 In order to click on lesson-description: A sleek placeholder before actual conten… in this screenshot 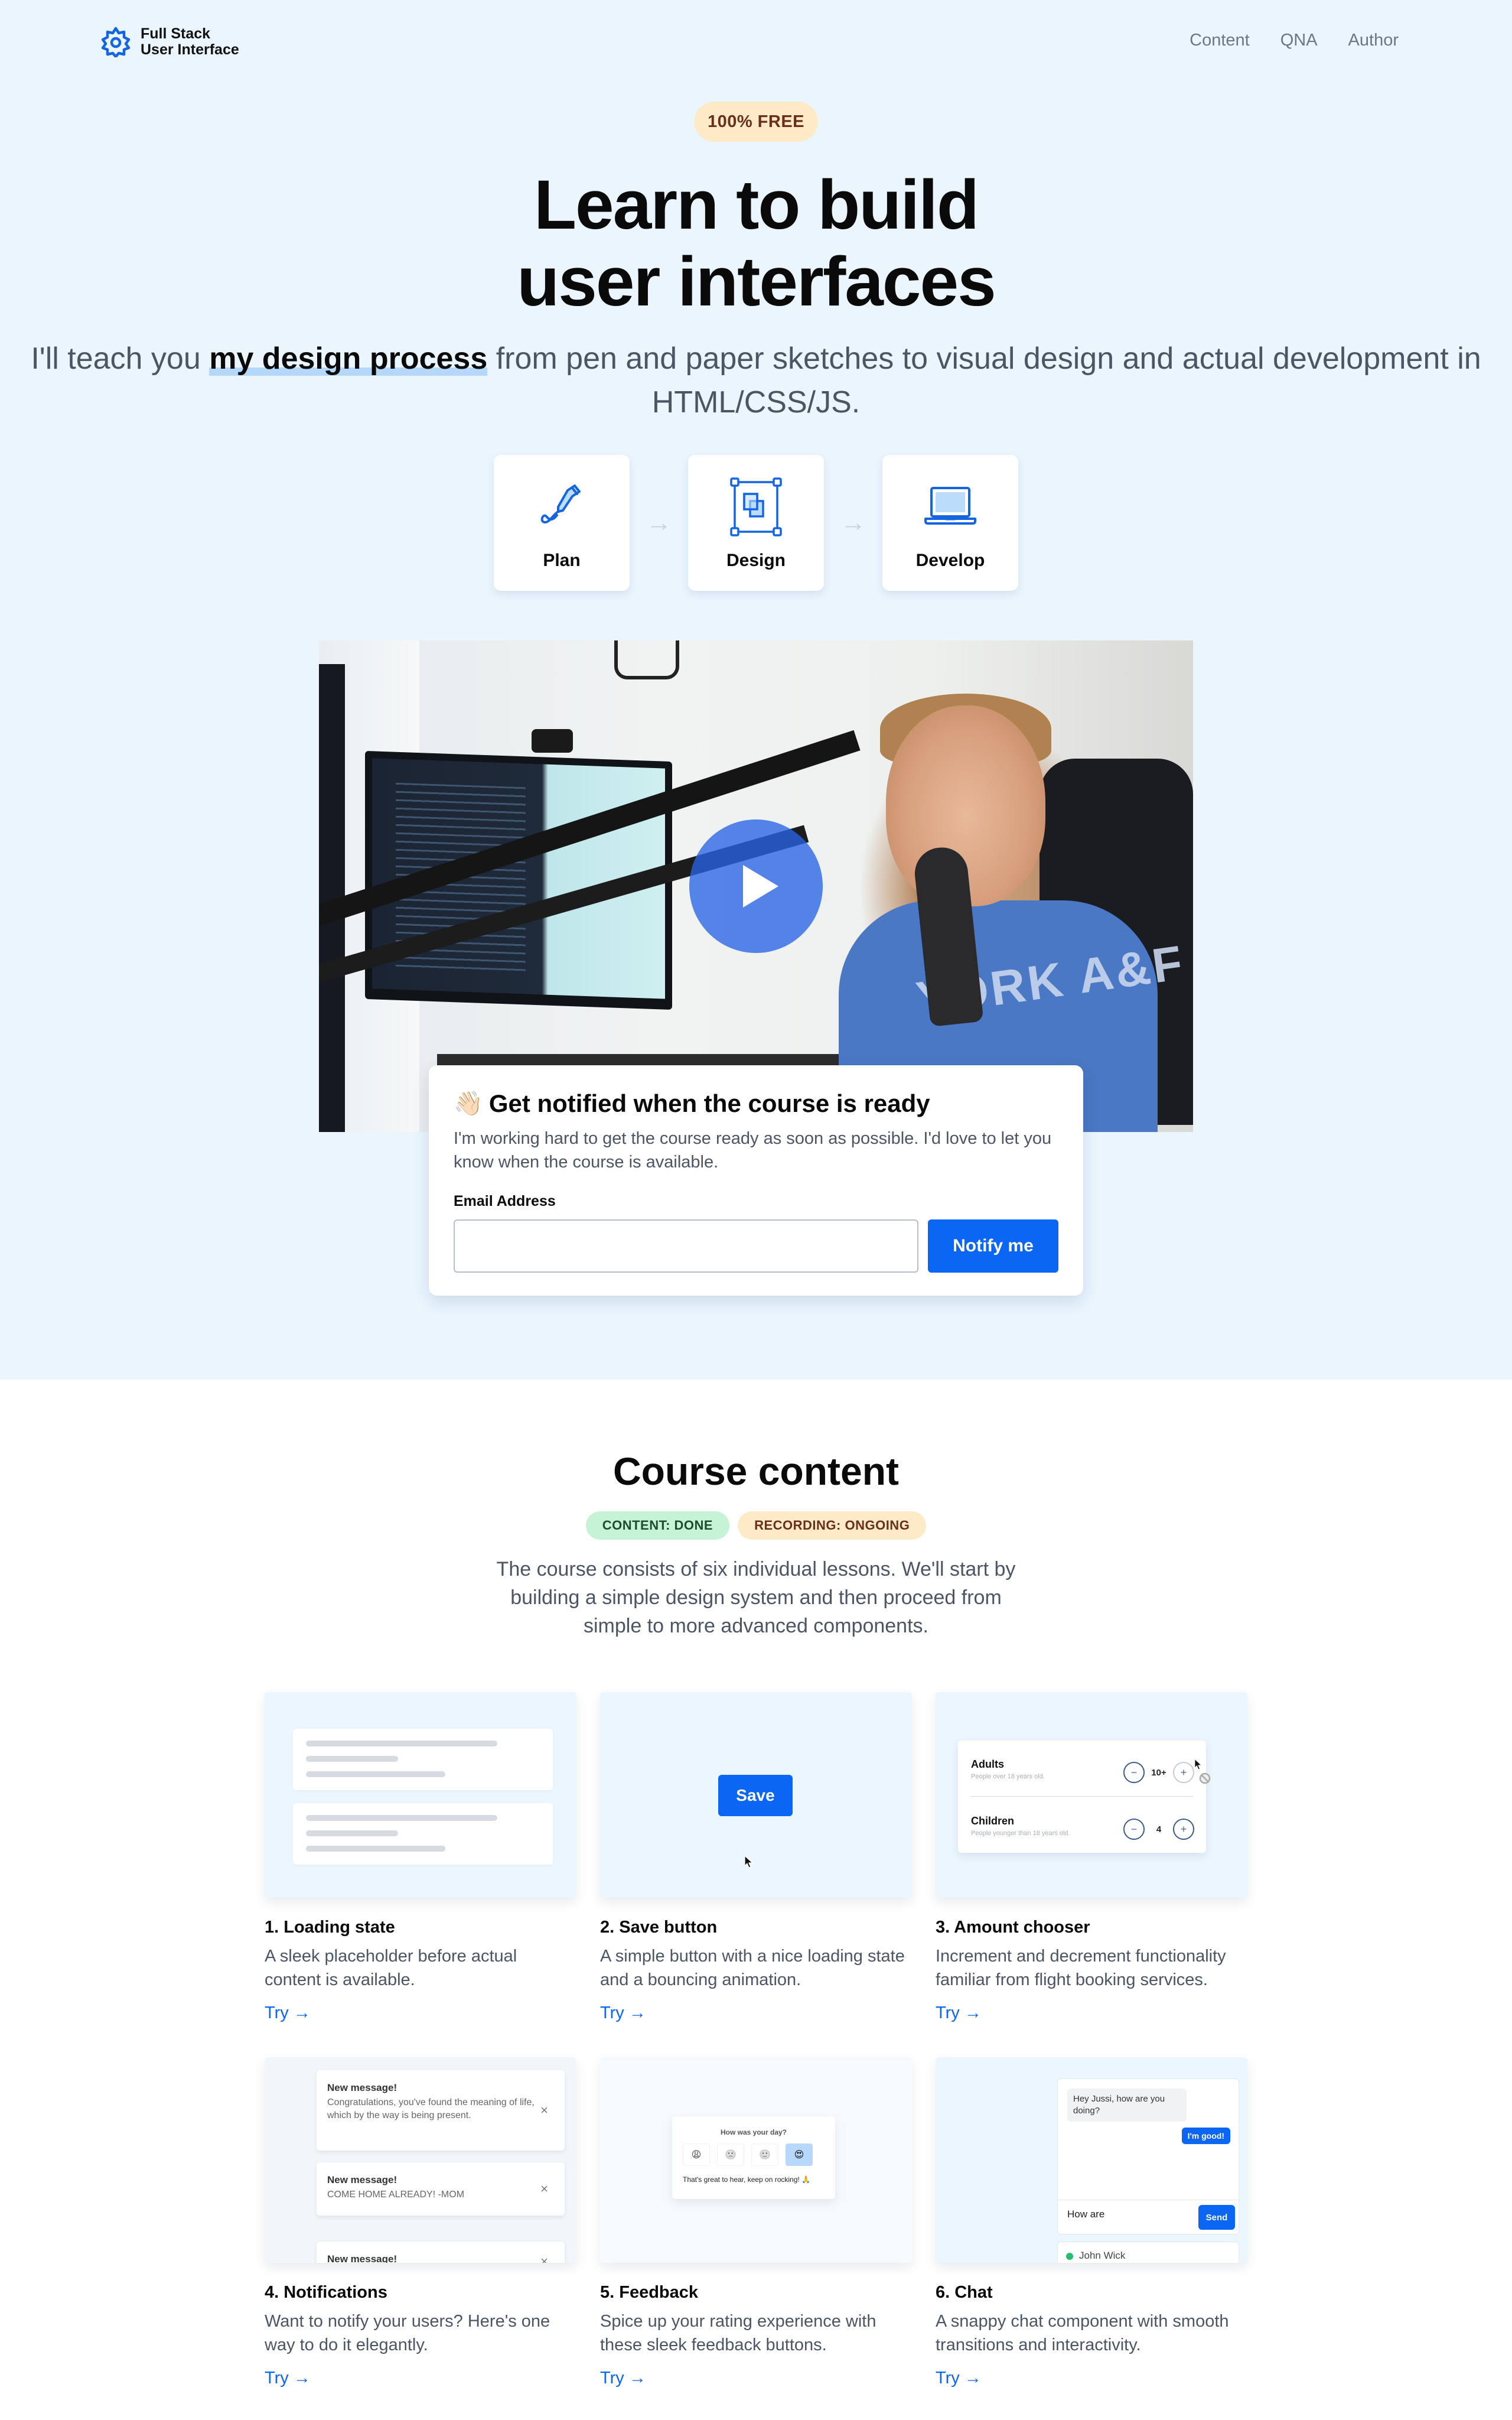, I will do `click(391, 1968)`.